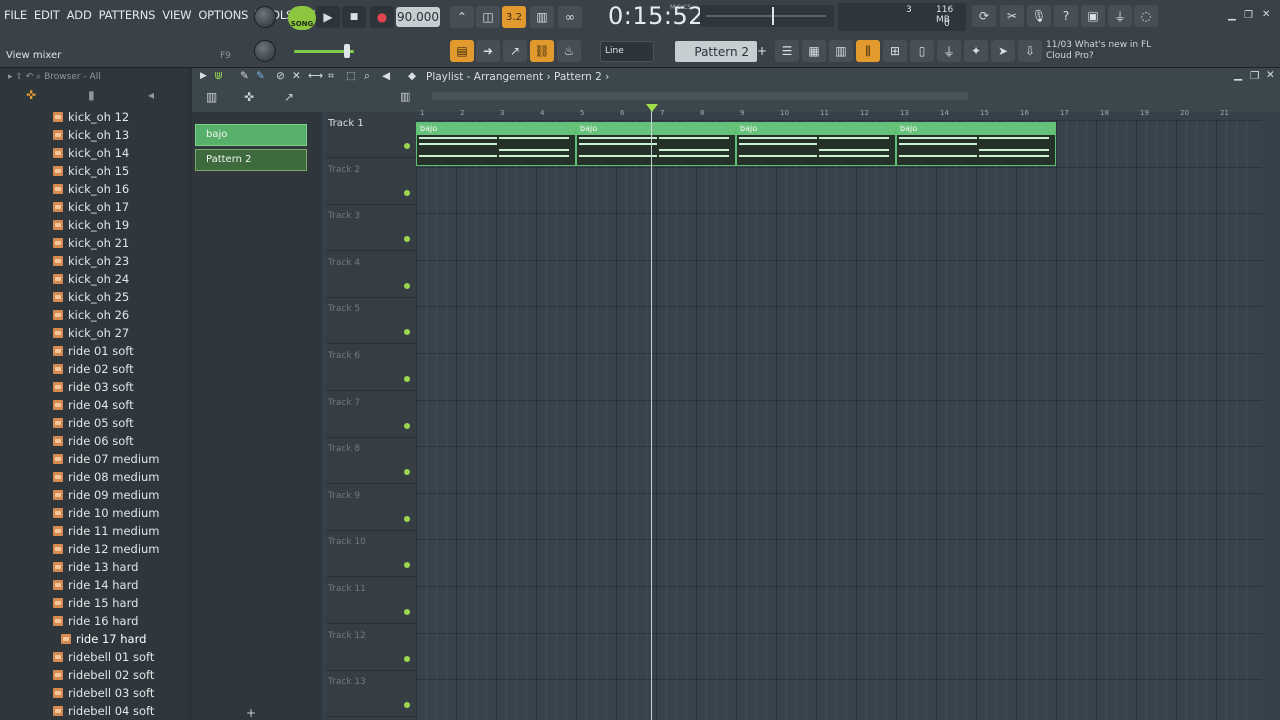 Image resolution: width=1280 pixels, height=720 pixels. I want to click on browser-item: kick_oh 15, so click(94, 171).